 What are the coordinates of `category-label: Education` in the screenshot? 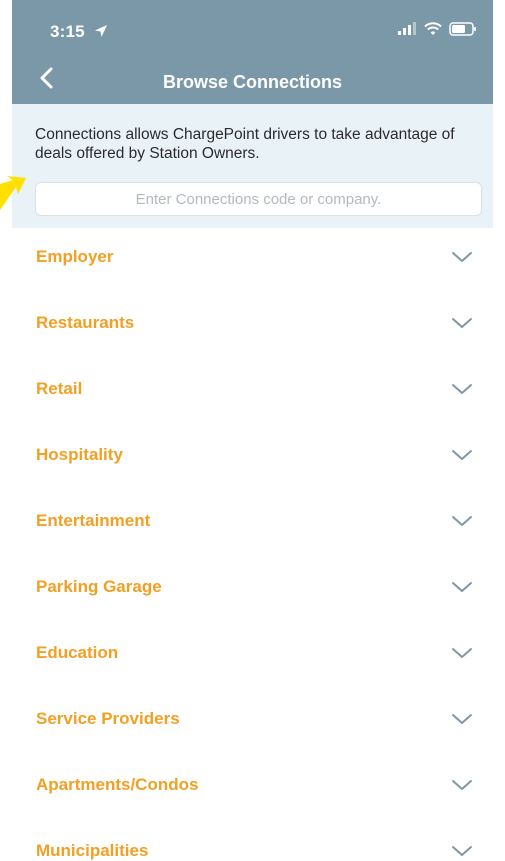 It's located at (77, 652).